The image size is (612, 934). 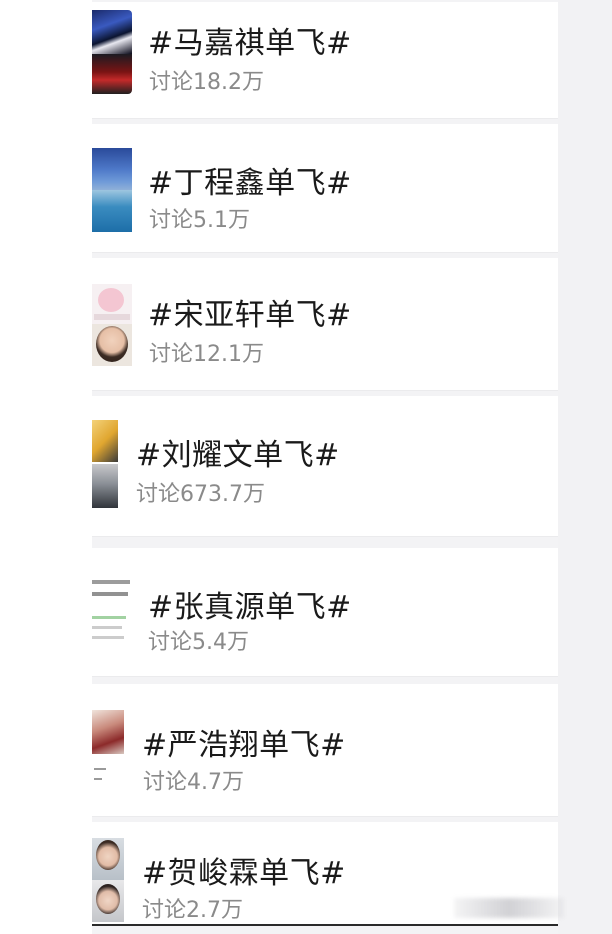 What do you see at coordinates (238, 455) in the screenshot?
I see `topic-title: #刘耀文单飞#` at bounding box center [238, 455].